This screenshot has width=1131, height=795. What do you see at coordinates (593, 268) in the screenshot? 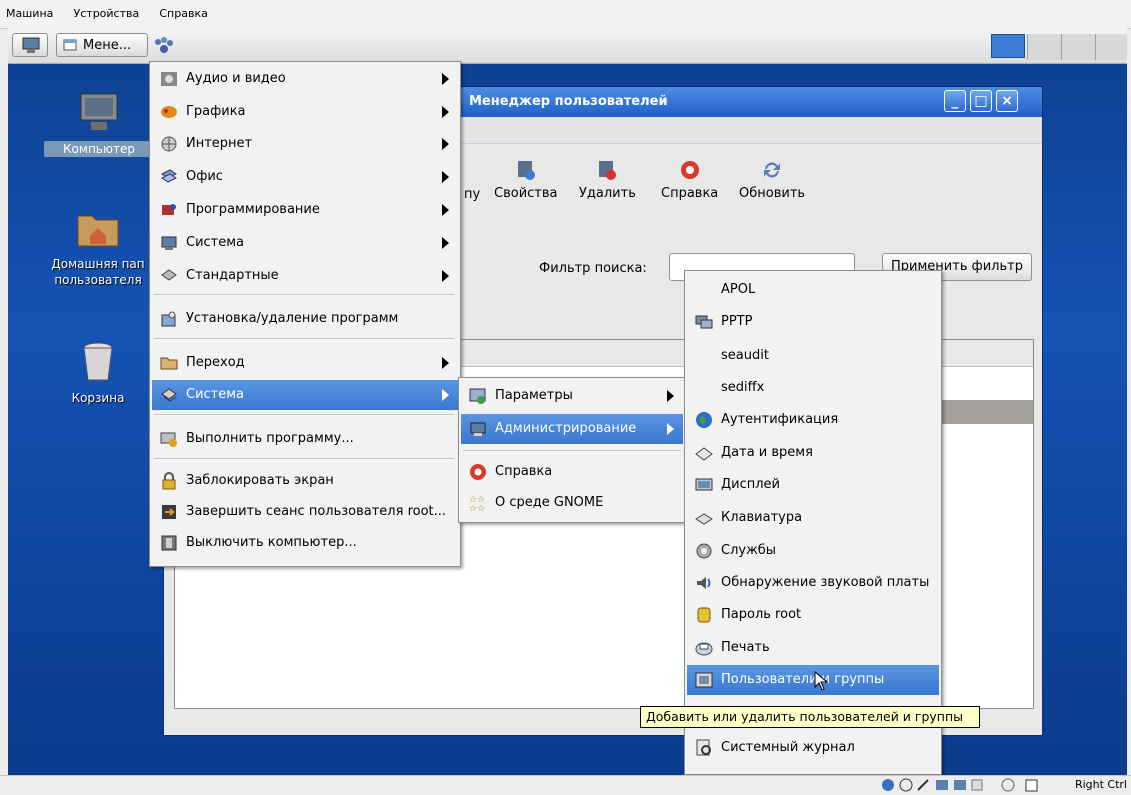
I see `filter-label: Фильтр поиска:` at bounding box center [593, 268].